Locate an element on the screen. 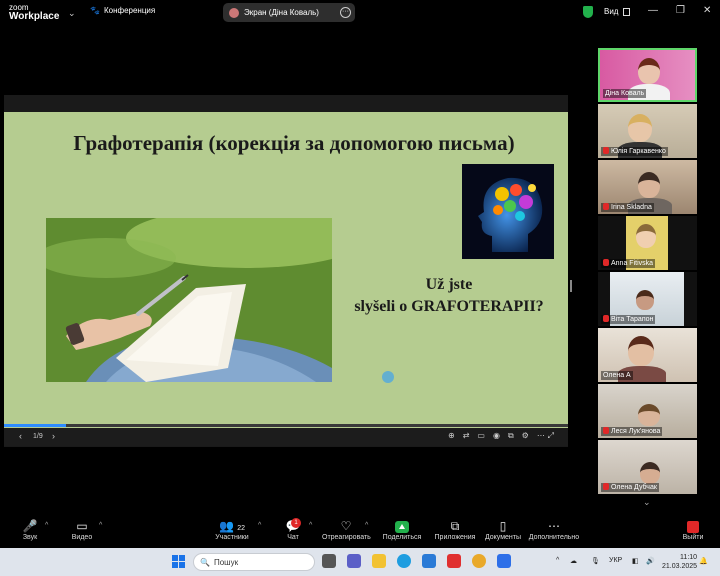  view-button: Вид is located at coordinates (617, 11).